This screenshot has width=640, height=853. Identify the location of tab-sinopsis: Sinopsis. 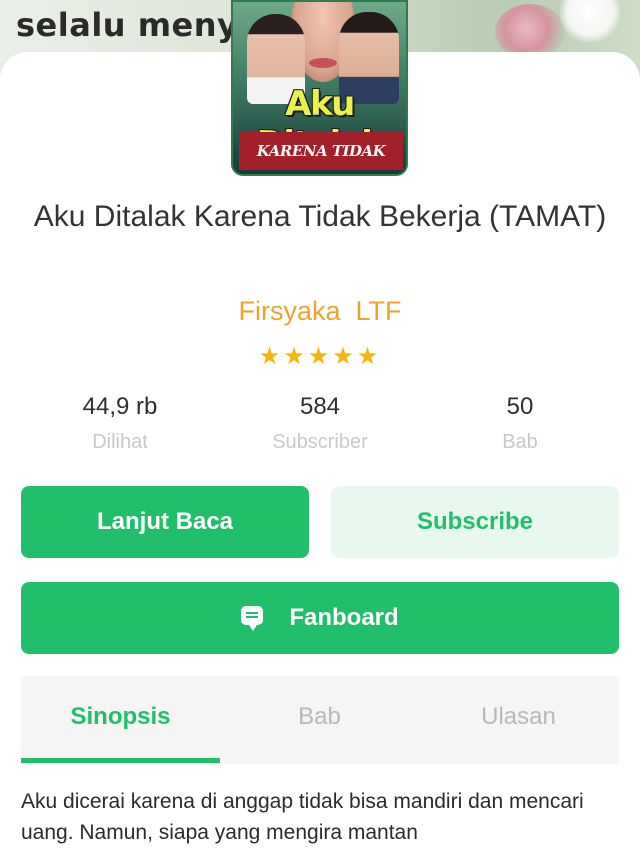
(120, 720).